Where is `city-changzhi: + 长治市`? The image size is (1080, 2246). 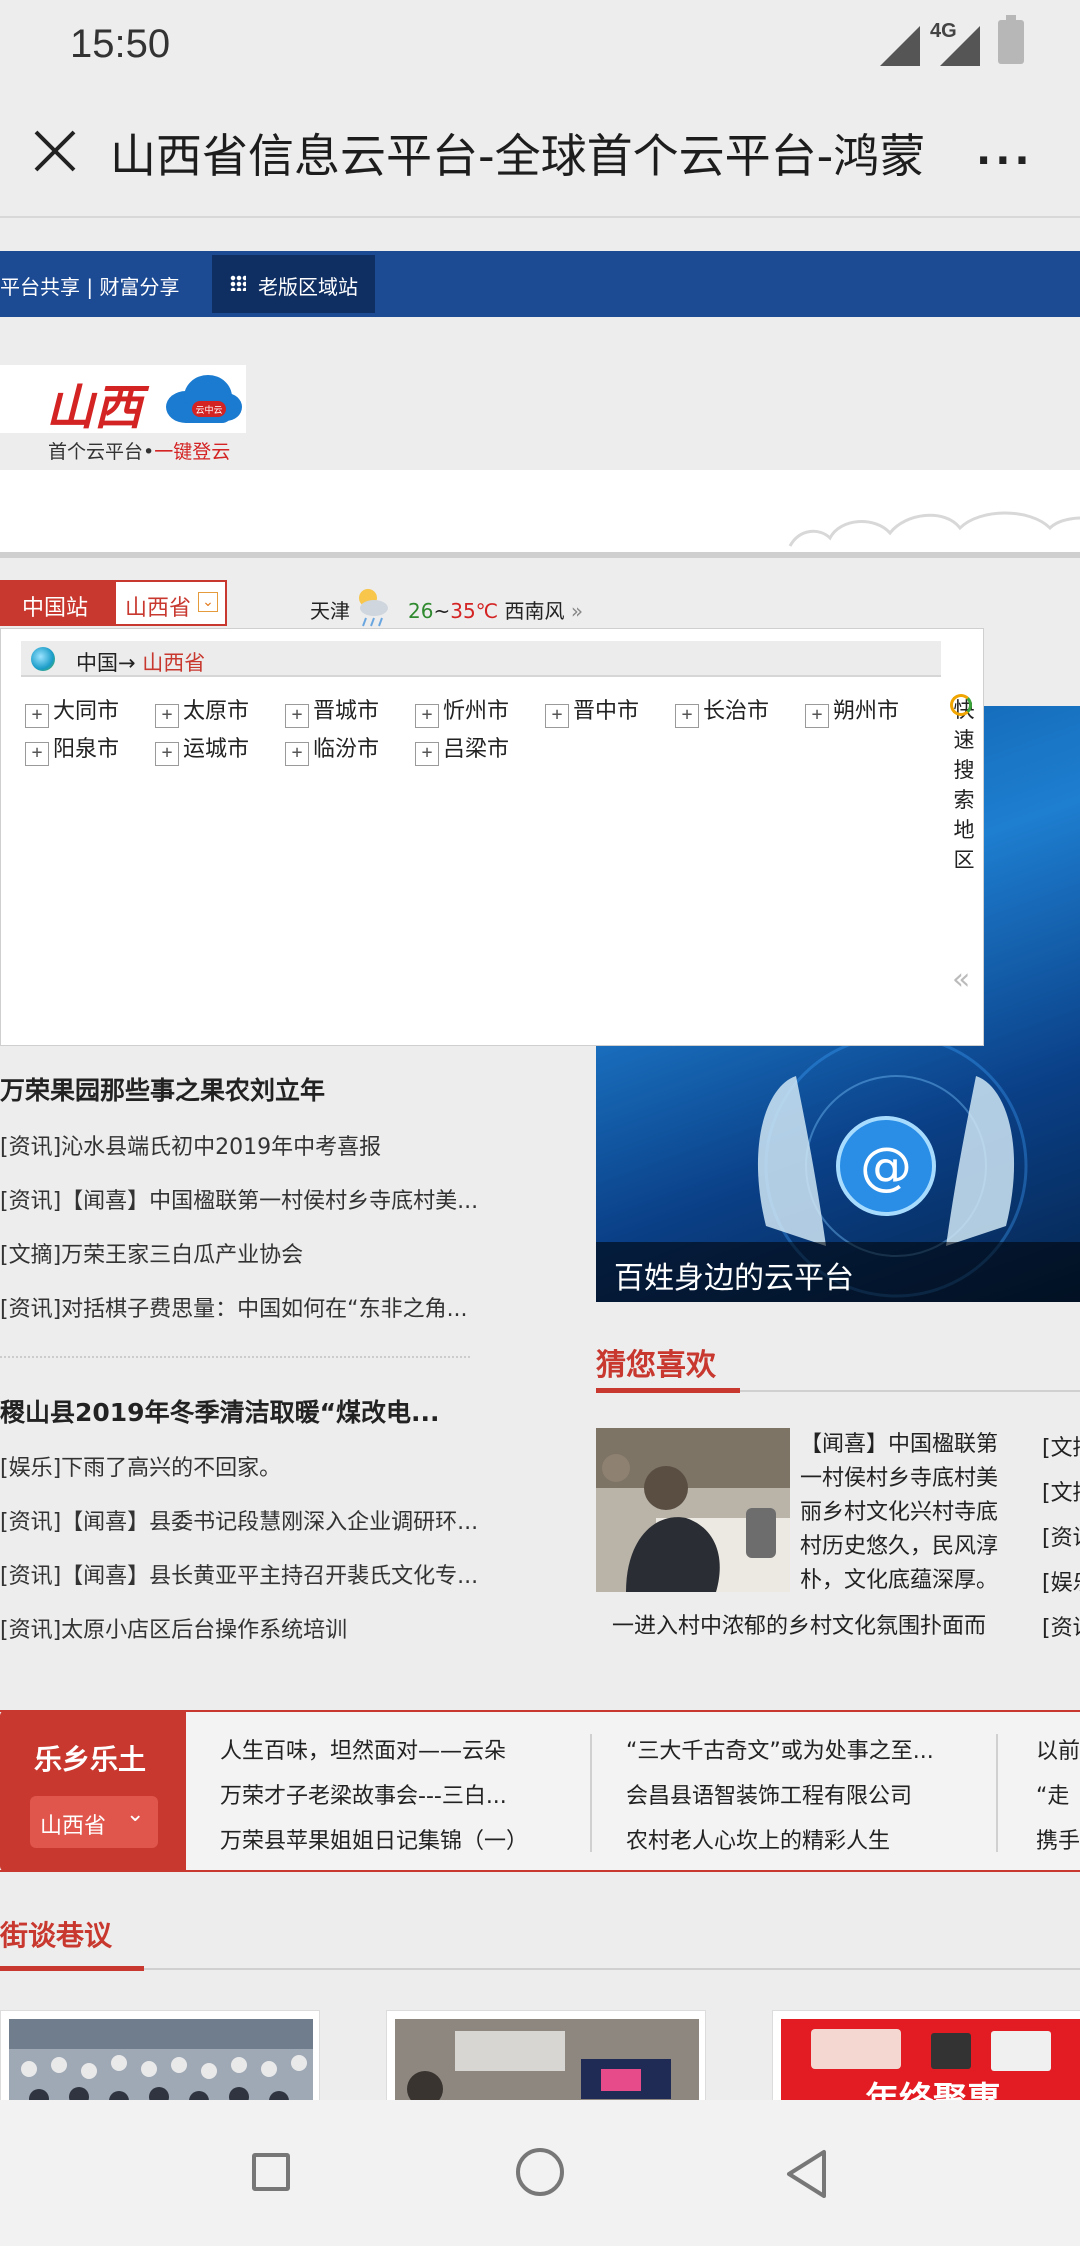
city-changzhi: + 长治市 is located at coordinates (722, 710).